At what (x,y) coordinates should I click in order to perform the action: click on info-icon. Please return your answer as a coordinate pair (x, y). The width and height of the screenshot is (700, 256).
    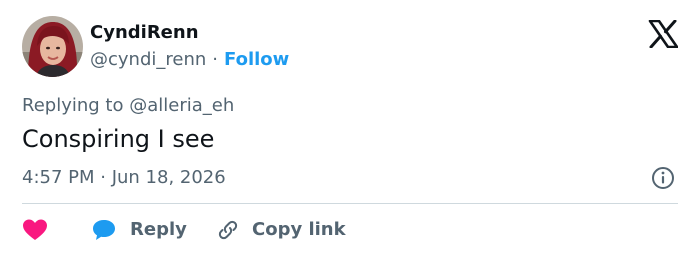
    Looking at the image, I should click on (663, 178).